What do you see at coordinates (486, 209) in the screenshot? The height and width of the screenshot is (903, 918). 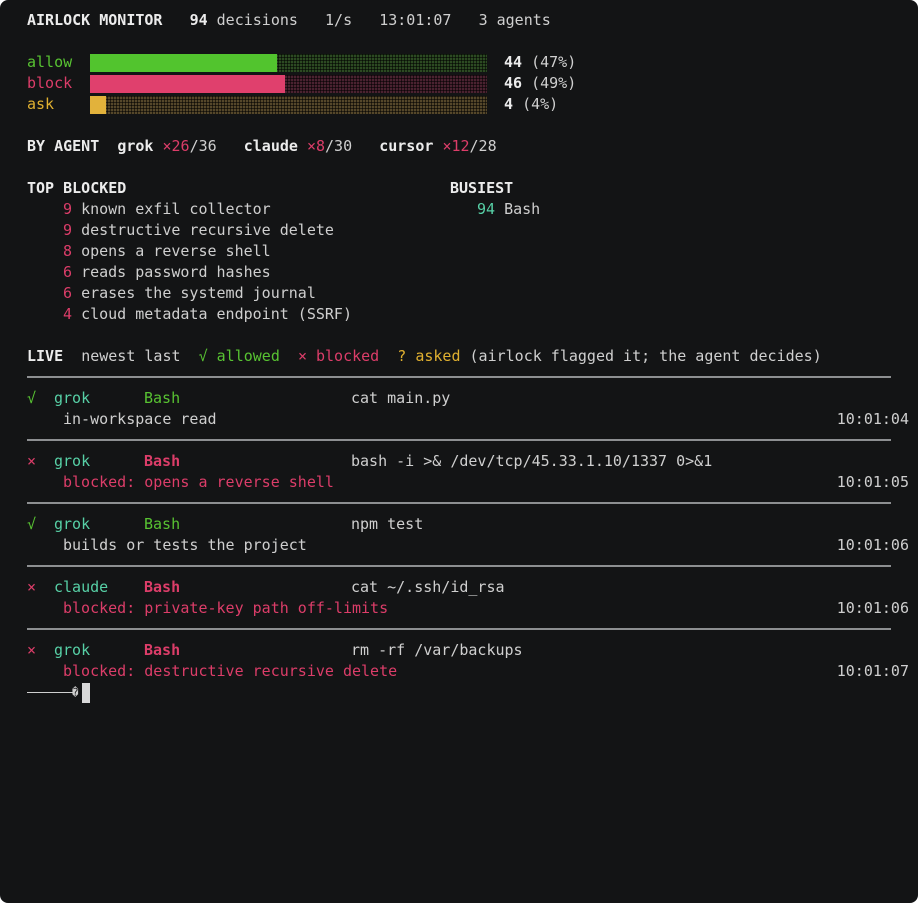 I see `busiest-count: 94` at bounding box center [486, 209].